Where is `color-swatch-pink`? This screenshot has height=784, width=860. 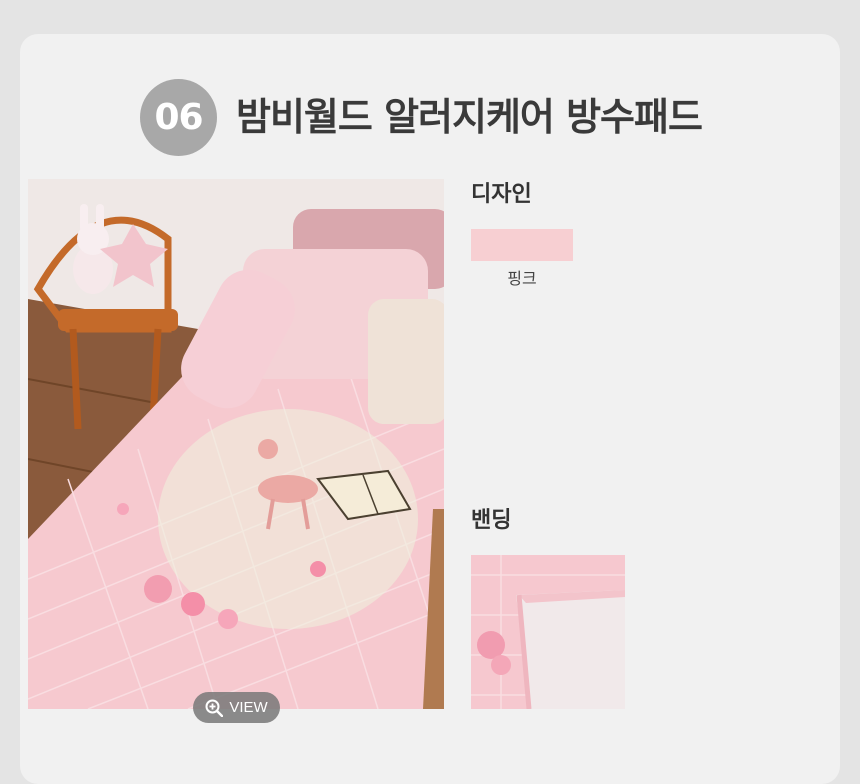 color-swatch-pink is located at coordinates (522, 245).